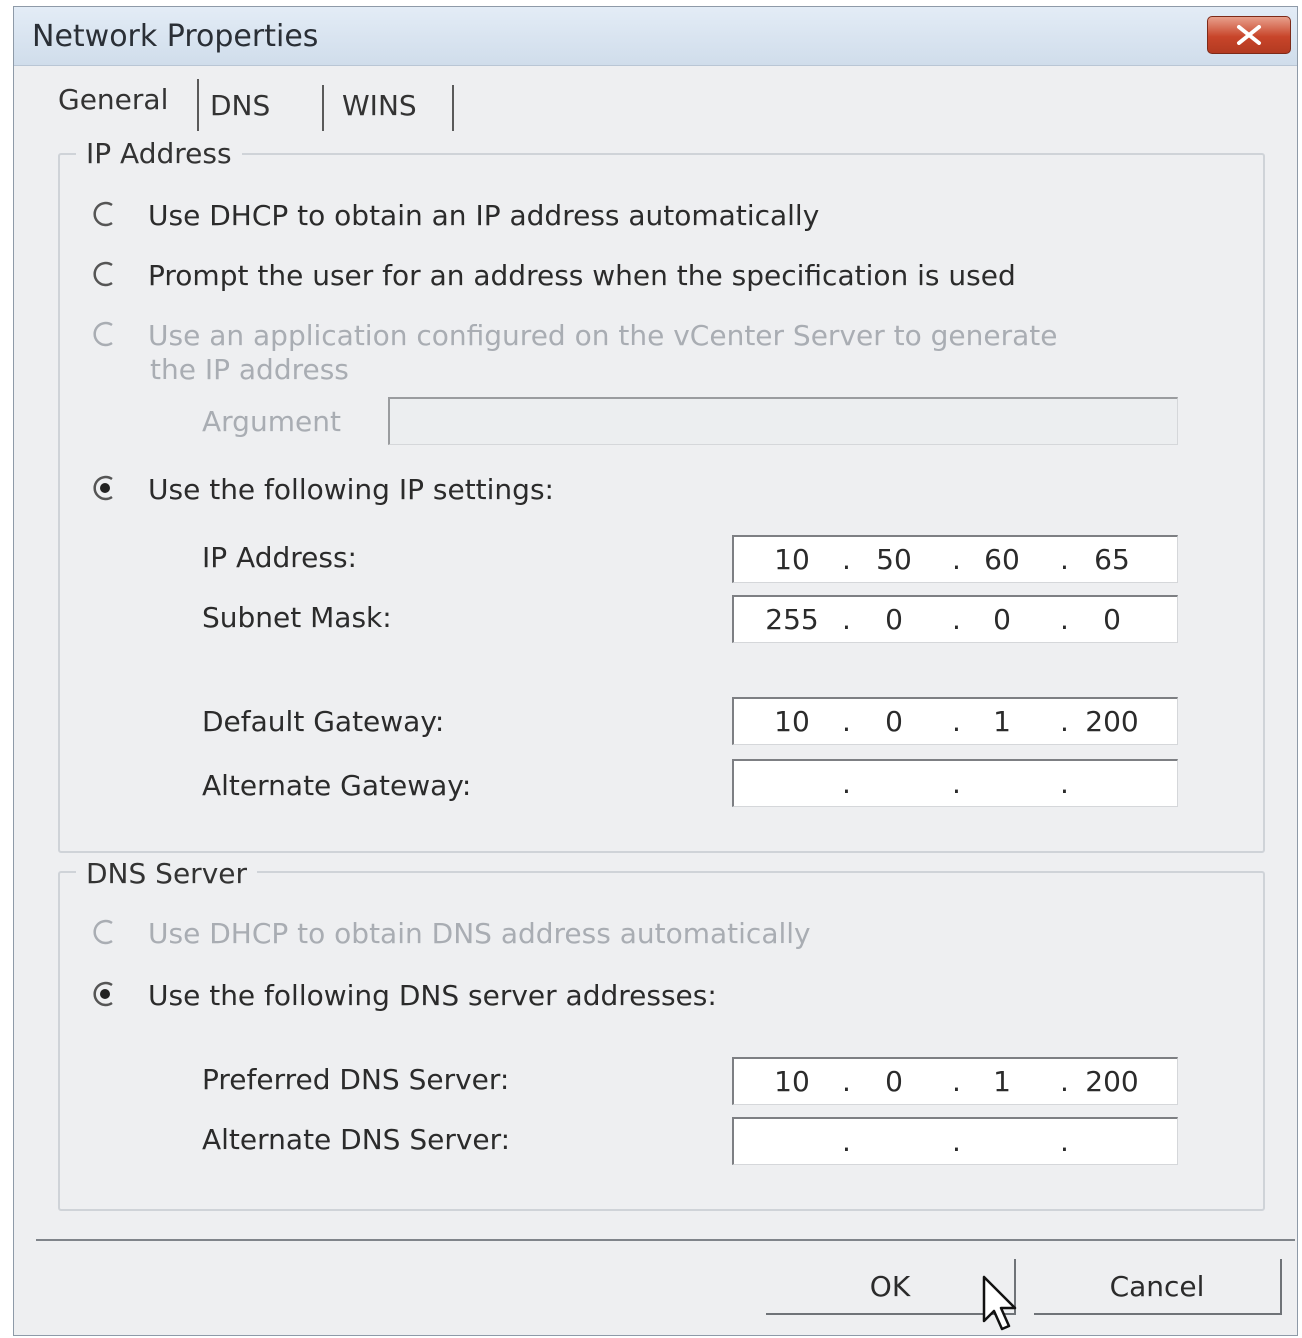  What do you see at coordinates (1112, 619) in the screenshot?
I see `subnet-mask-octet-4: 0` at bounding box center [1112, 619].